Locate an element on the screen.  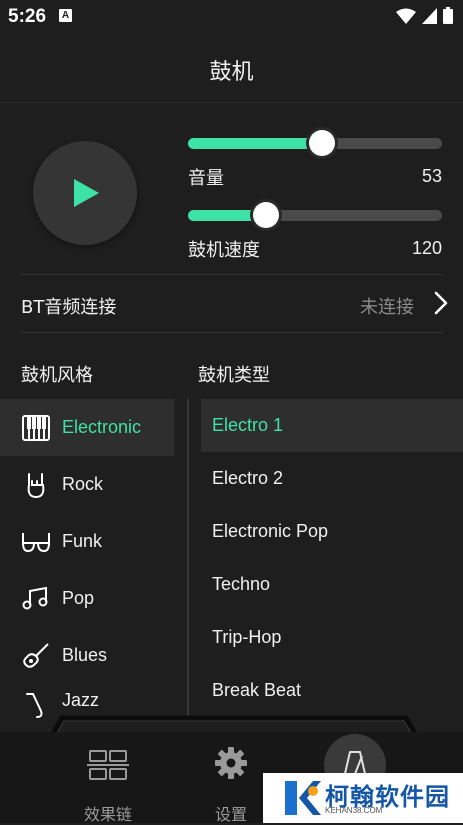
volume-slider is located at coordinates (315, 143).